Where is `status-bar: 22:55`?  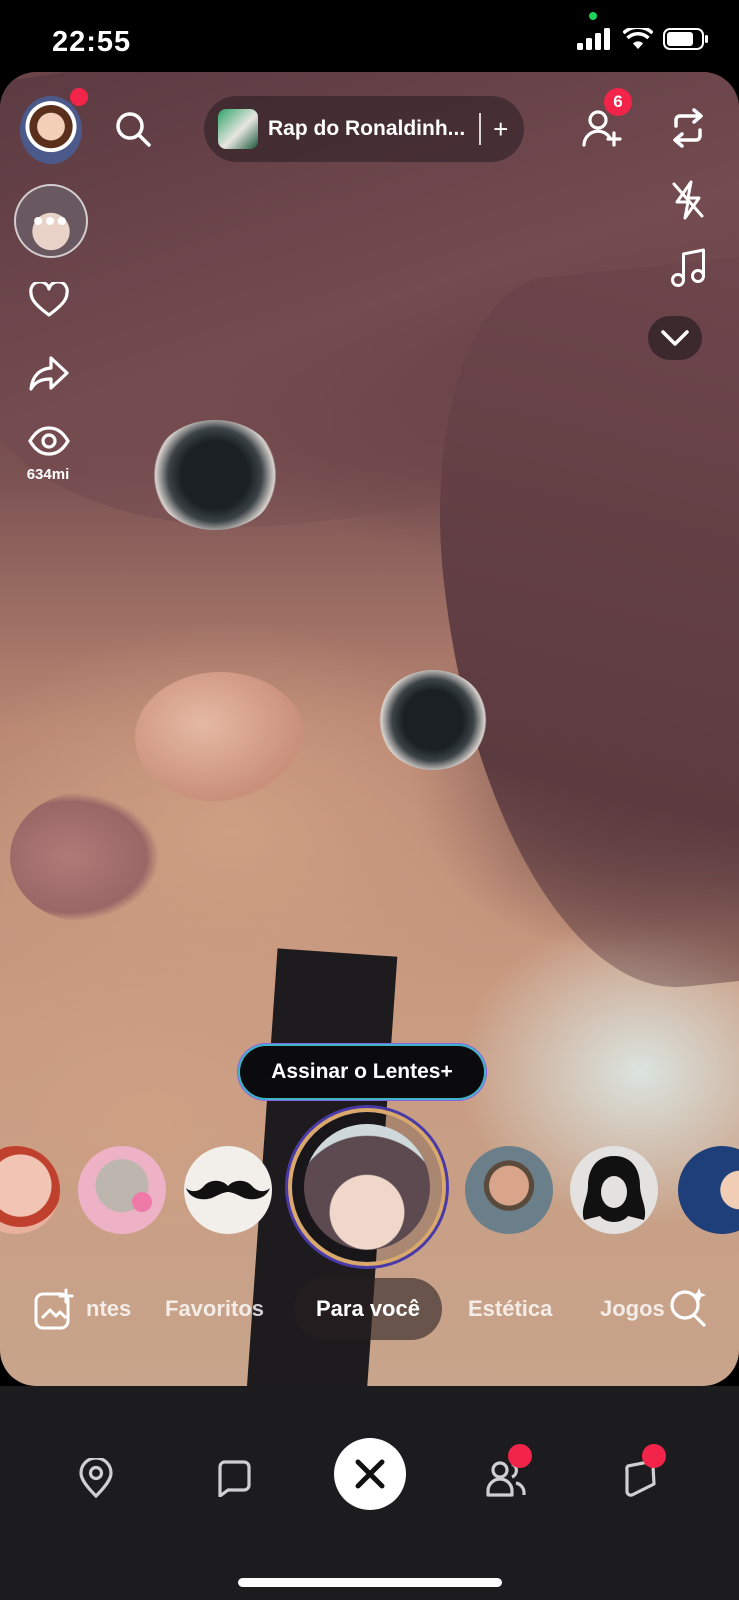
status-bar: 22:55 is located at coordinates (369, 36).